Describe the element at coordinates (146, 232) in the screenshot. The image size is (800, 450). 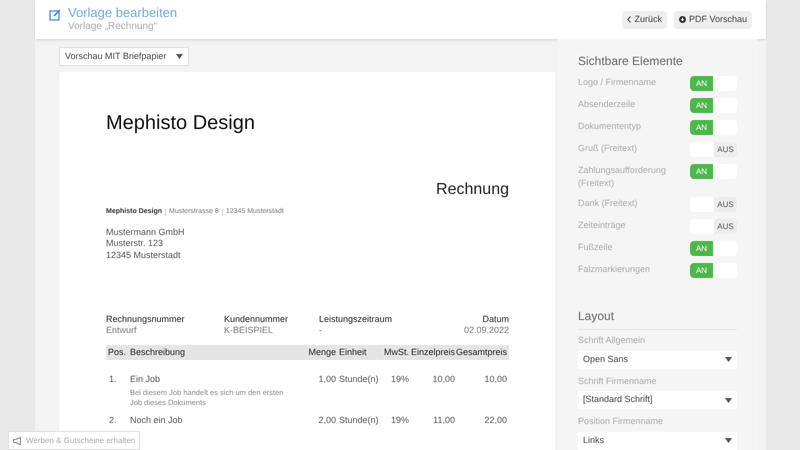
I see `recipient-address-line: Mustermann GmbH` at that location.